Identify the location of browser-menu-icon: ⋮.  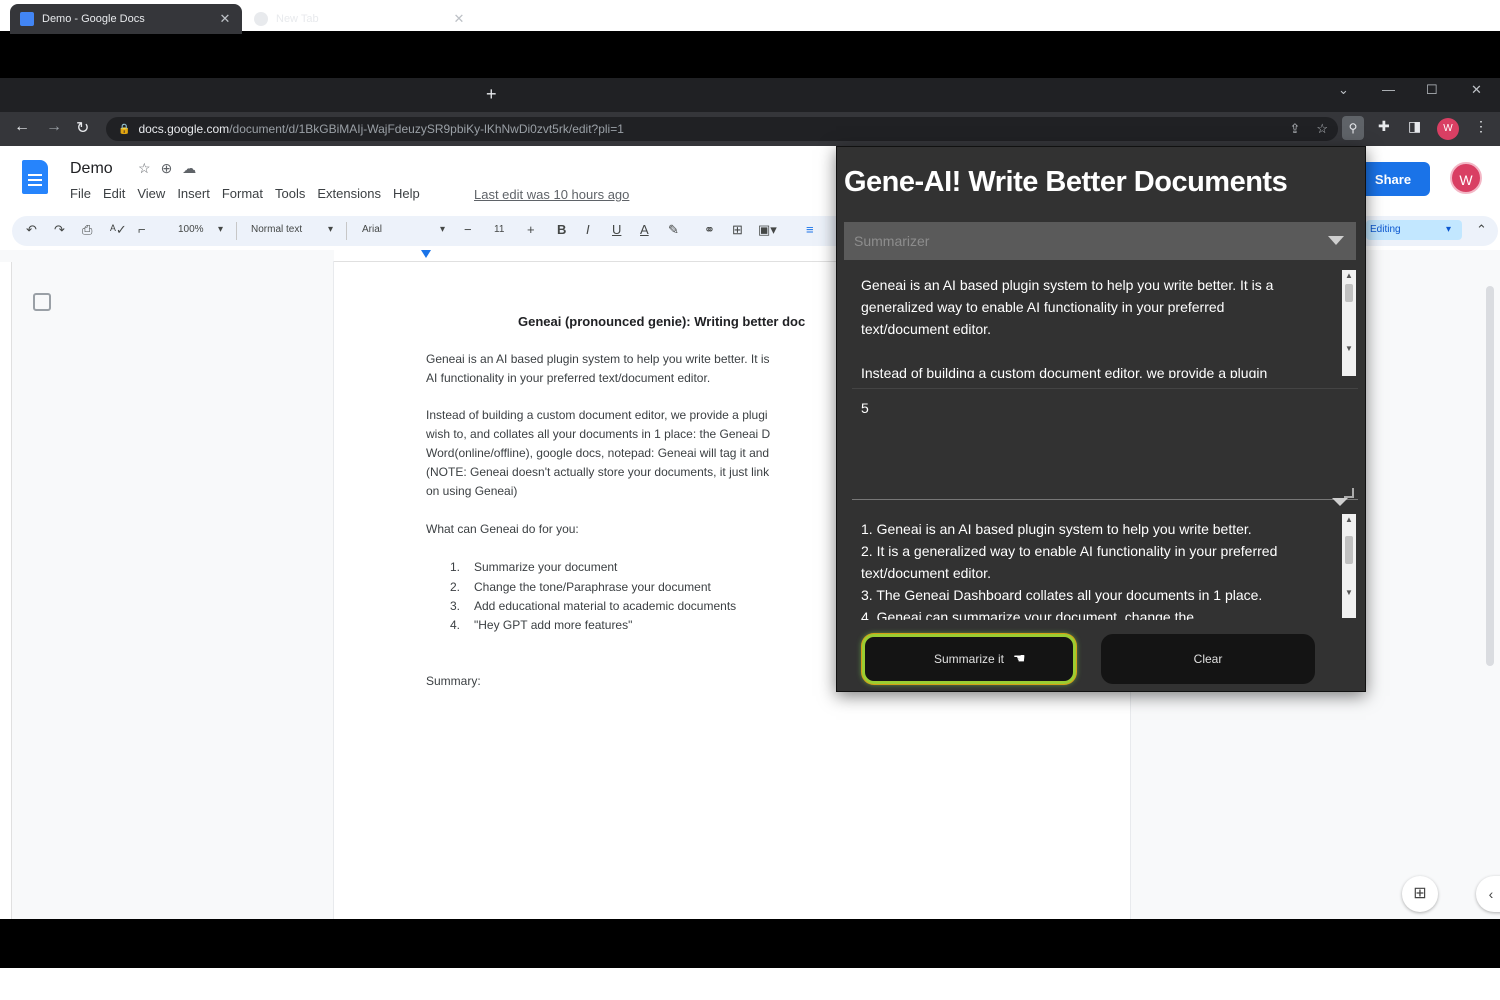
(1481, 126).